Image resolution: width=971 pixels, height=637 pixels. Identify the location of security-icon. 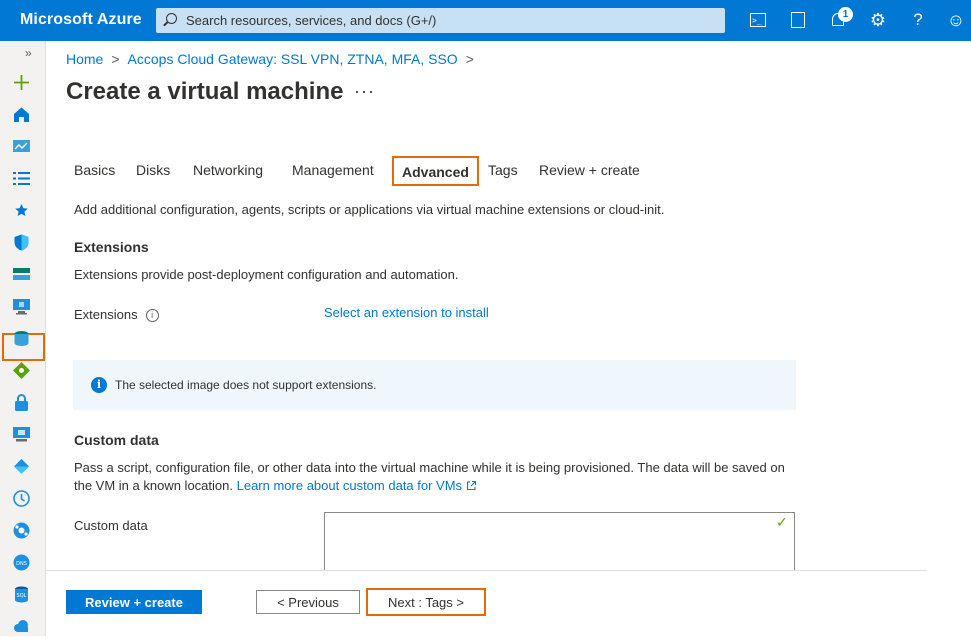
(21, 242).